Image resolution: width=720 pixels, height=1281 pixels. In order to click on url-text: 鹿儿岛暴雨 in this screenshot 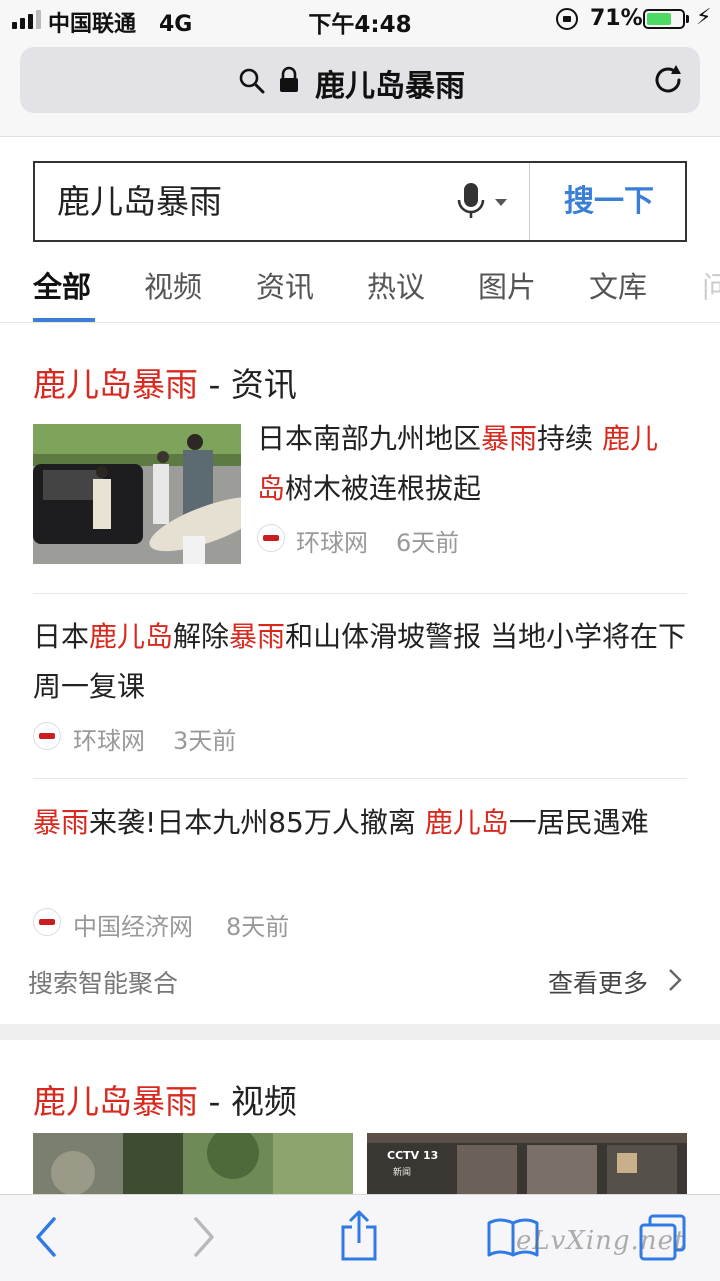, I will do `click(390, 86)`.